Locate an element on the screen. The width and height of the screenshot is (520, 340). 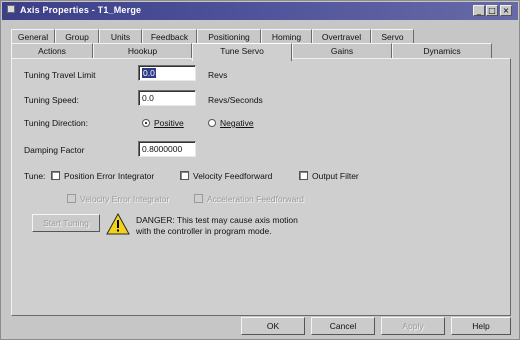
tab-row-2: Actions Hookup Tune Servo Gains Dynamics is located at coordinates (251, 52).